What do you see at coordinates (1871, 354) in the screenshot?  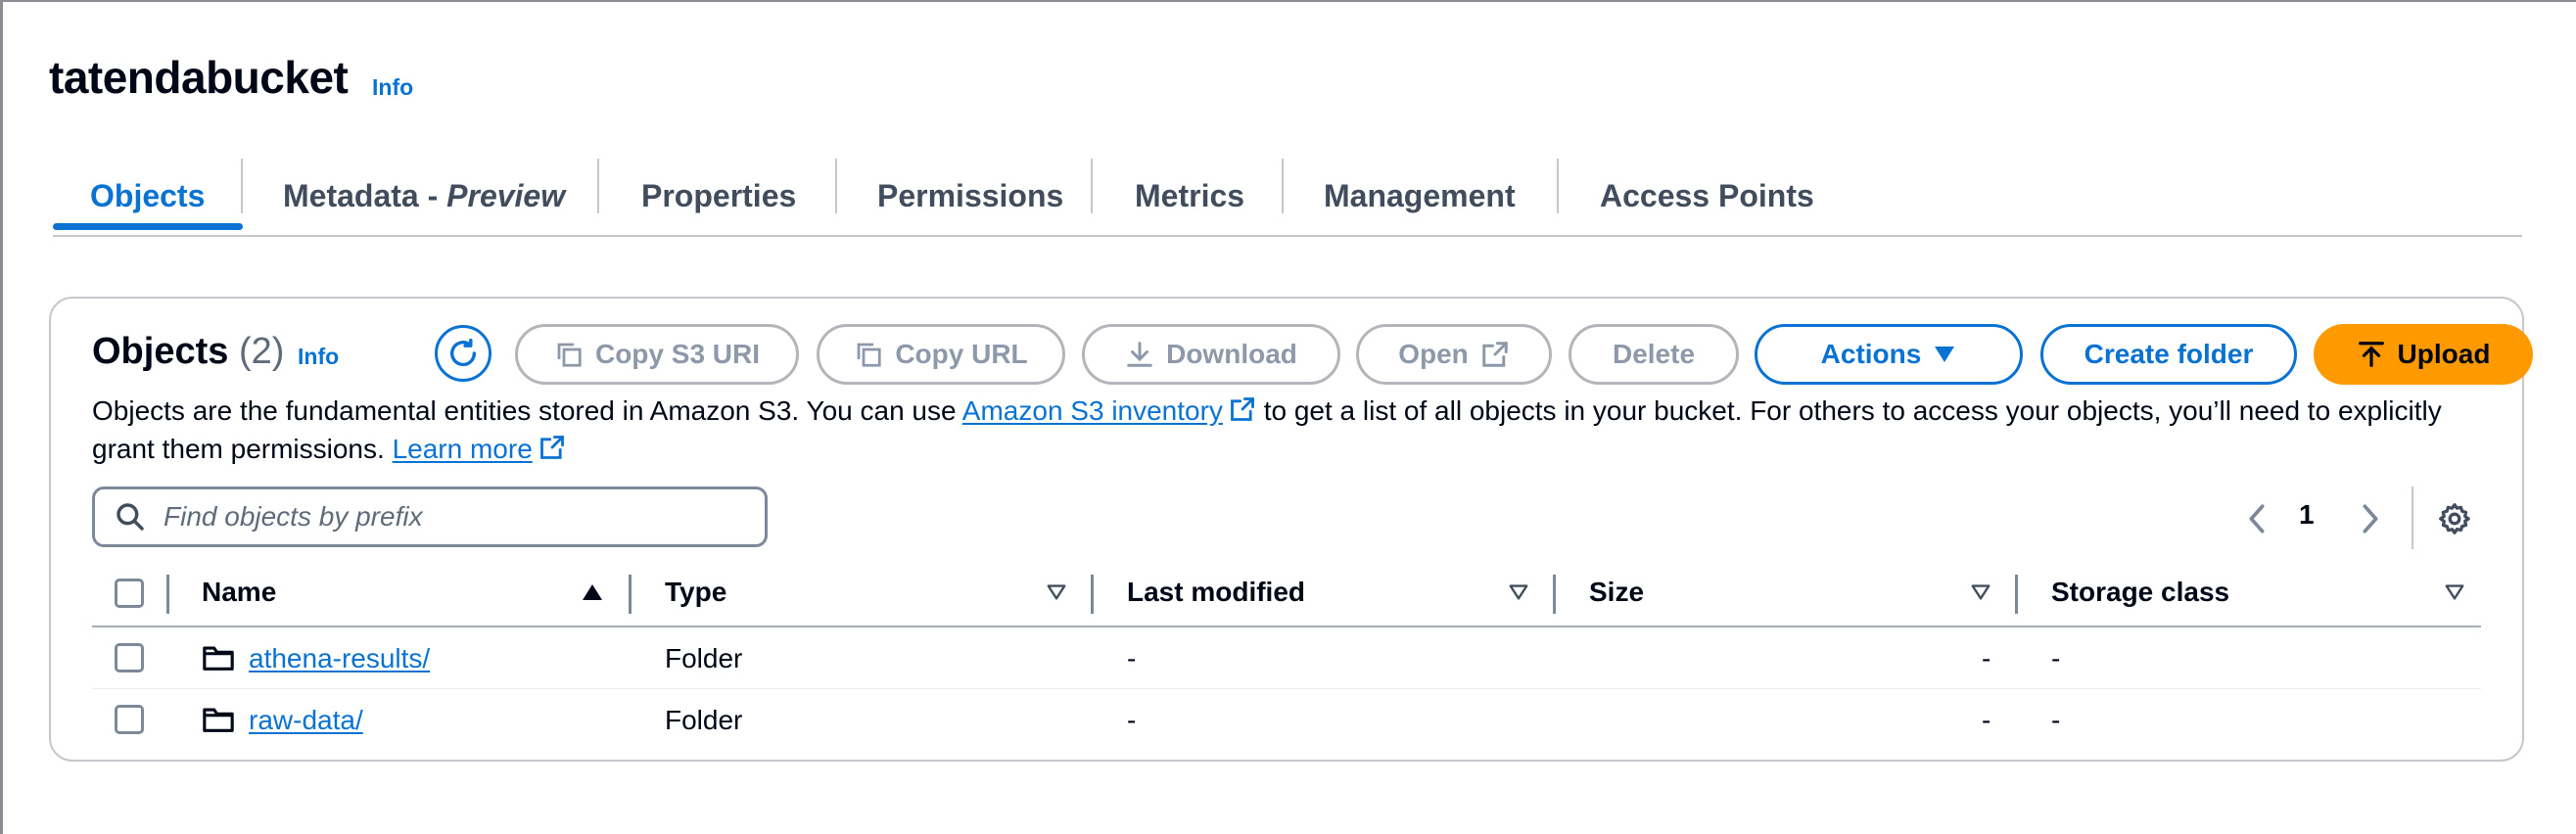 I see `actions-label: Actions` at bounding box center [1871, 354].